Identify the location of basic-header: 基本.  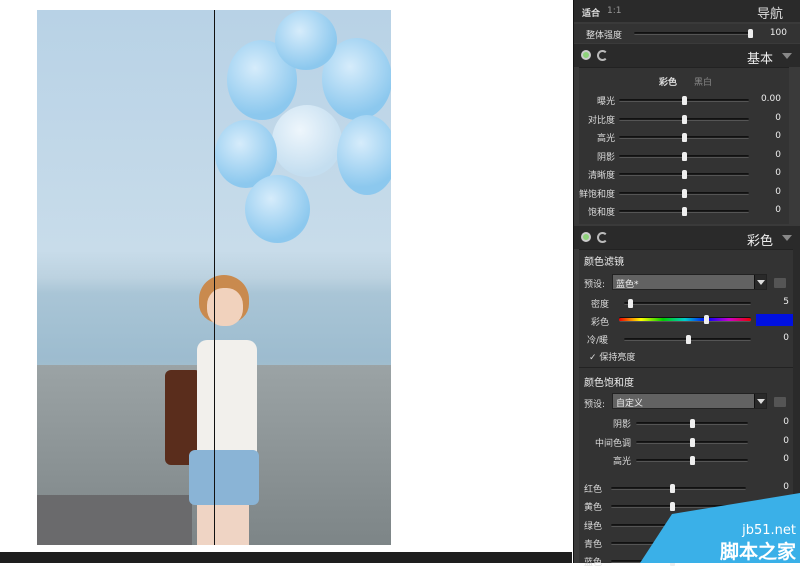
(687, 55).